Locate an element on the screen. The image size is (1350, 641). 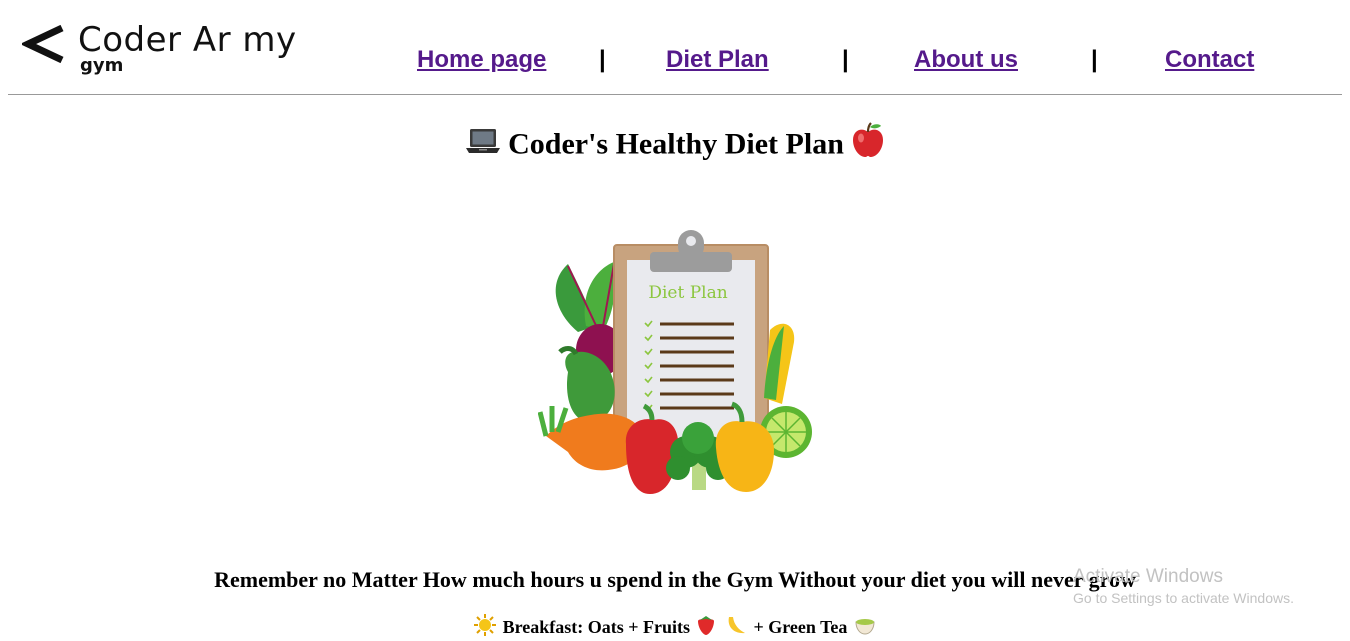
brand-subtitle: gym is located at coordinates (102, 65).